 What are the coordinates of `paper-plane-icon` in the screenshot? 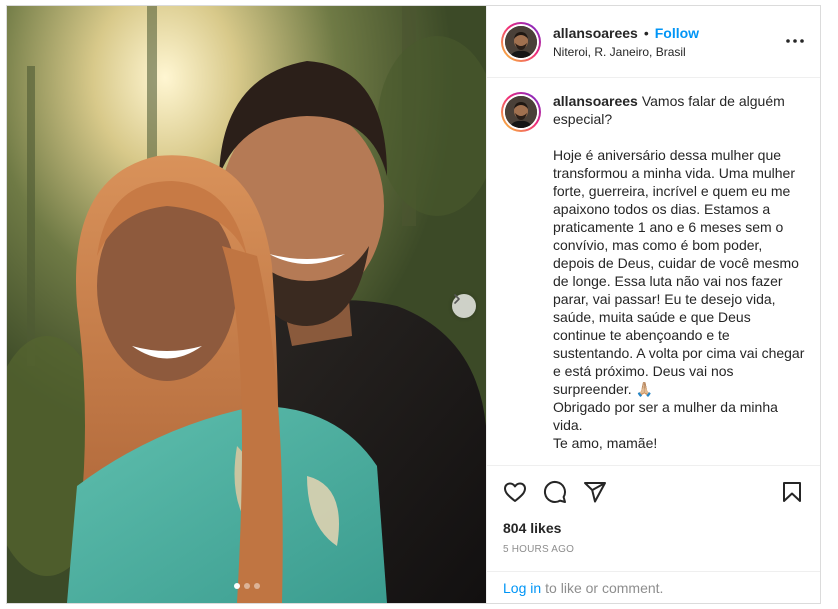 It's located at (595, 492).